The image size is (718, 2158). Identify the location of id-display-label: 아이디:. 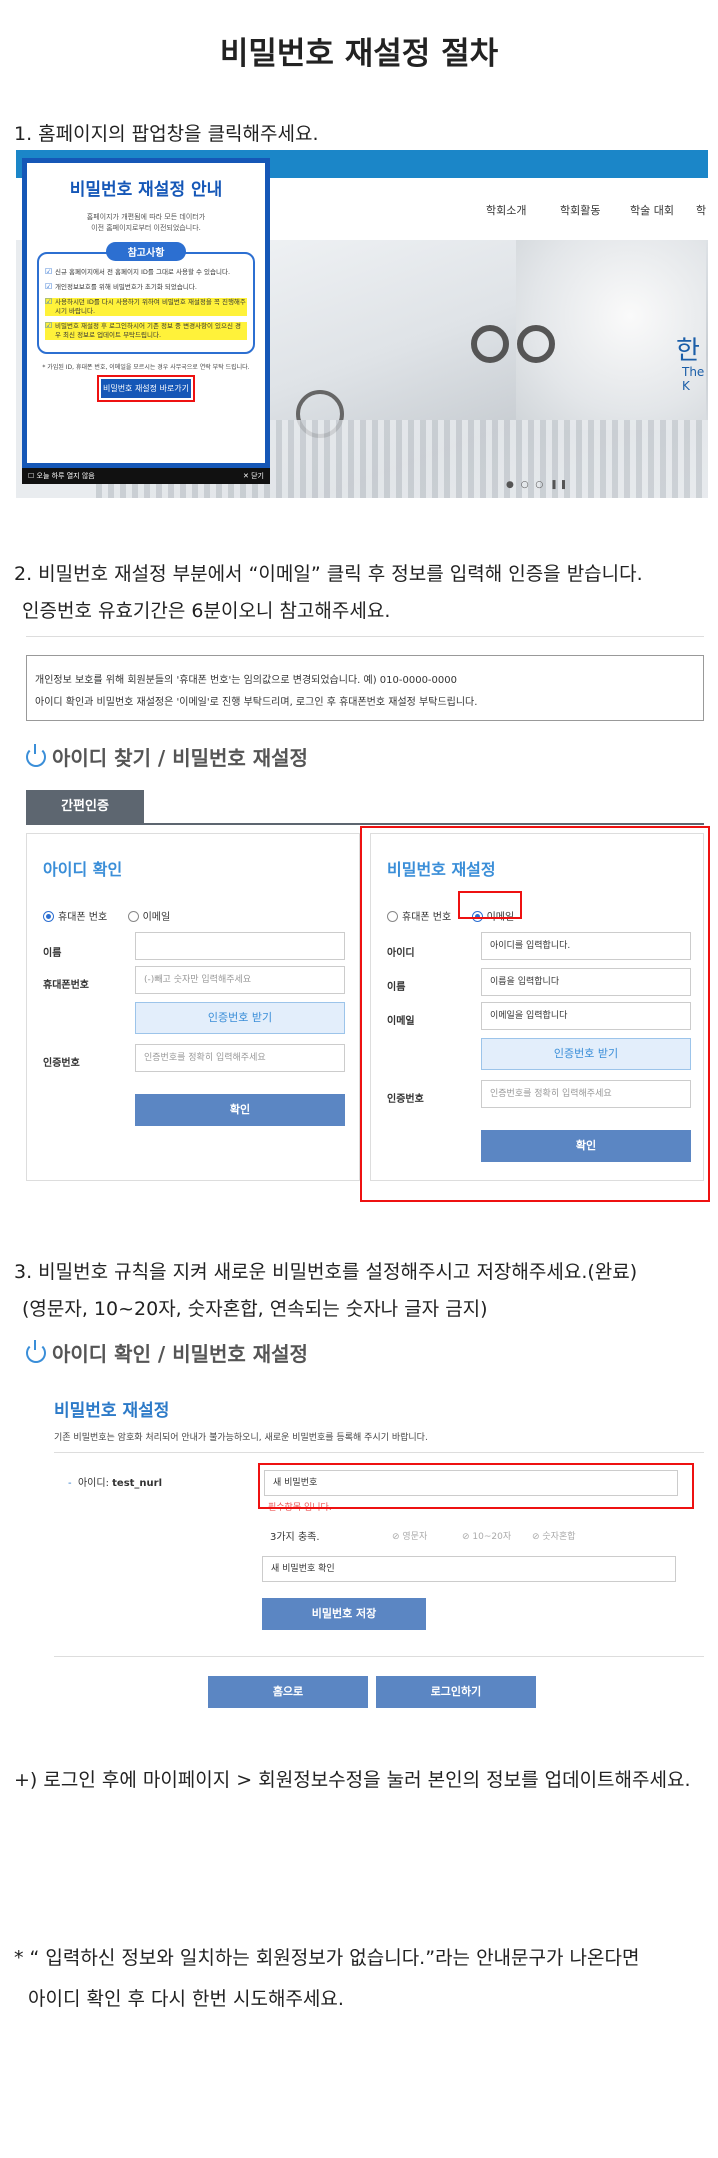
(93, 1483).